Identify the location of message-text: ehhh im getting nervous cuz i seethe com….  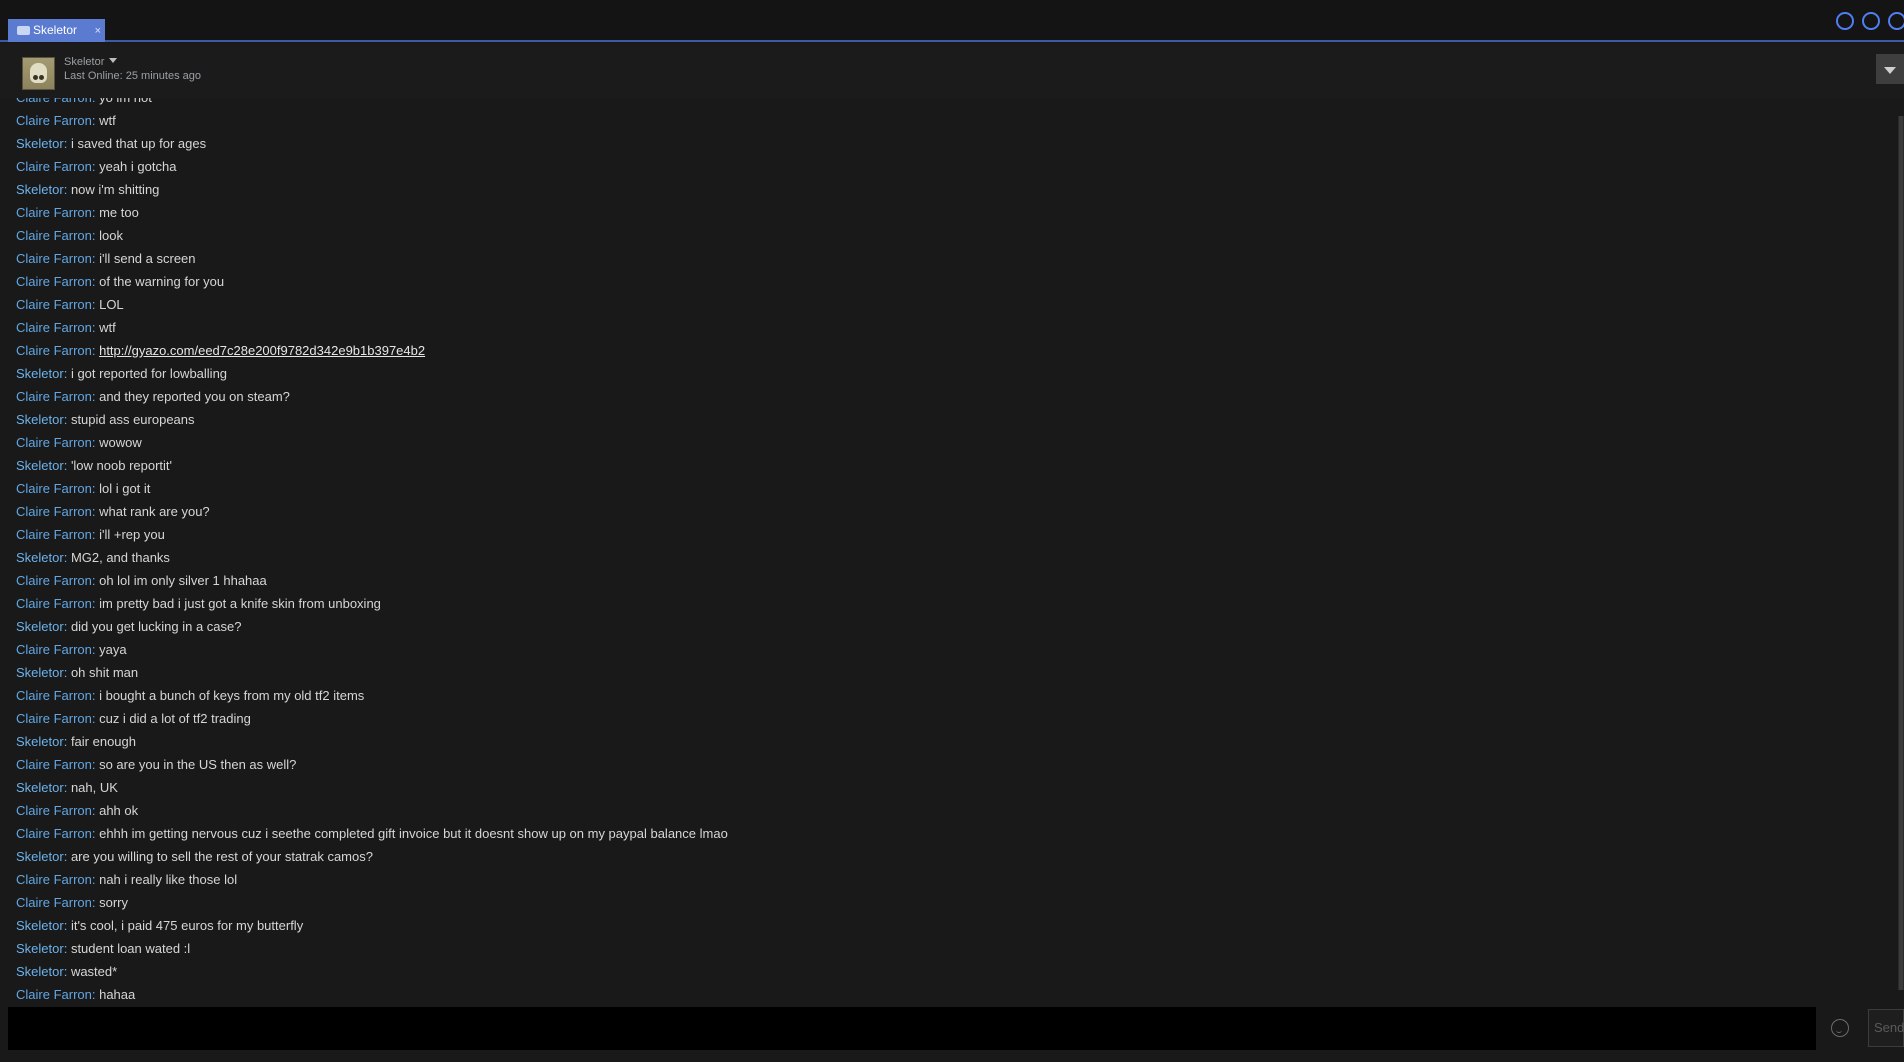
(413, 833).